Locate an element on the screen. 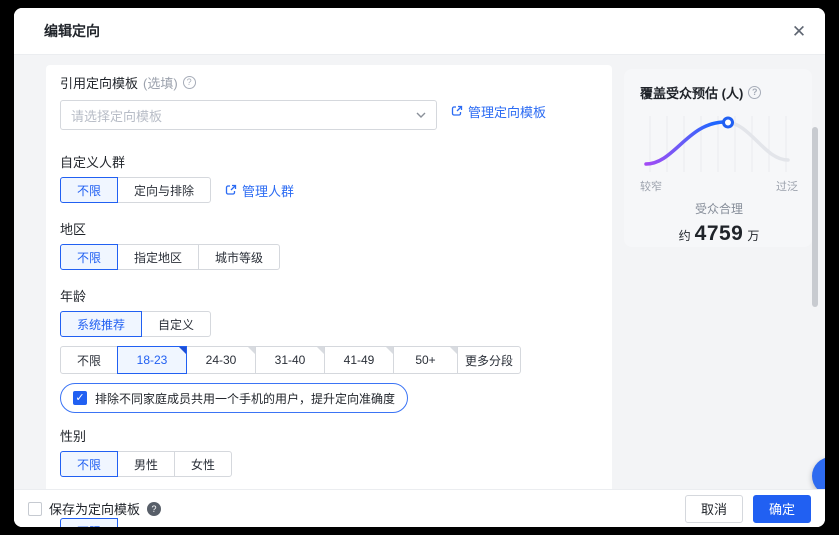 The image size is (839, 535). manage-audience-link-text: 管理人群 is located at coordinates (268, 191).